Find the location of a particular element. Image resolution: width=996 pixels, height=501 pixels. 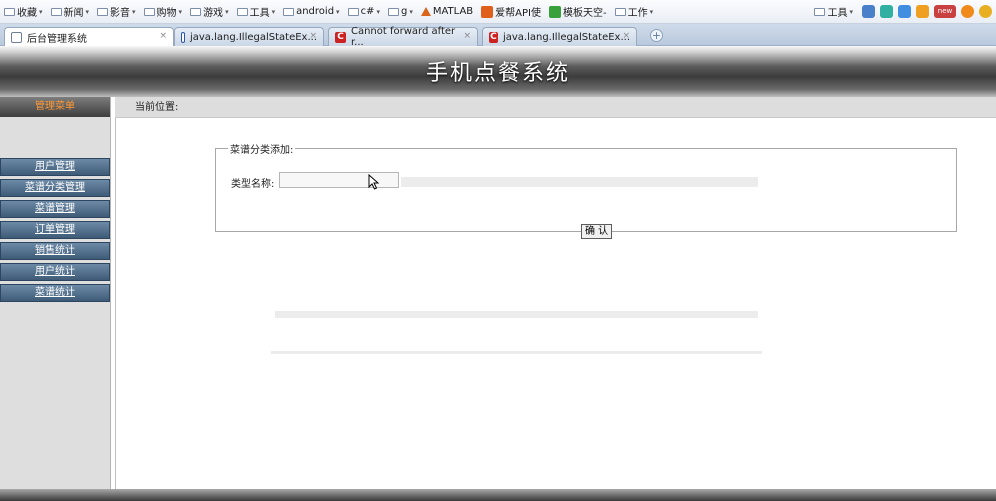

type-name-input is located at coordinates (339, 180).